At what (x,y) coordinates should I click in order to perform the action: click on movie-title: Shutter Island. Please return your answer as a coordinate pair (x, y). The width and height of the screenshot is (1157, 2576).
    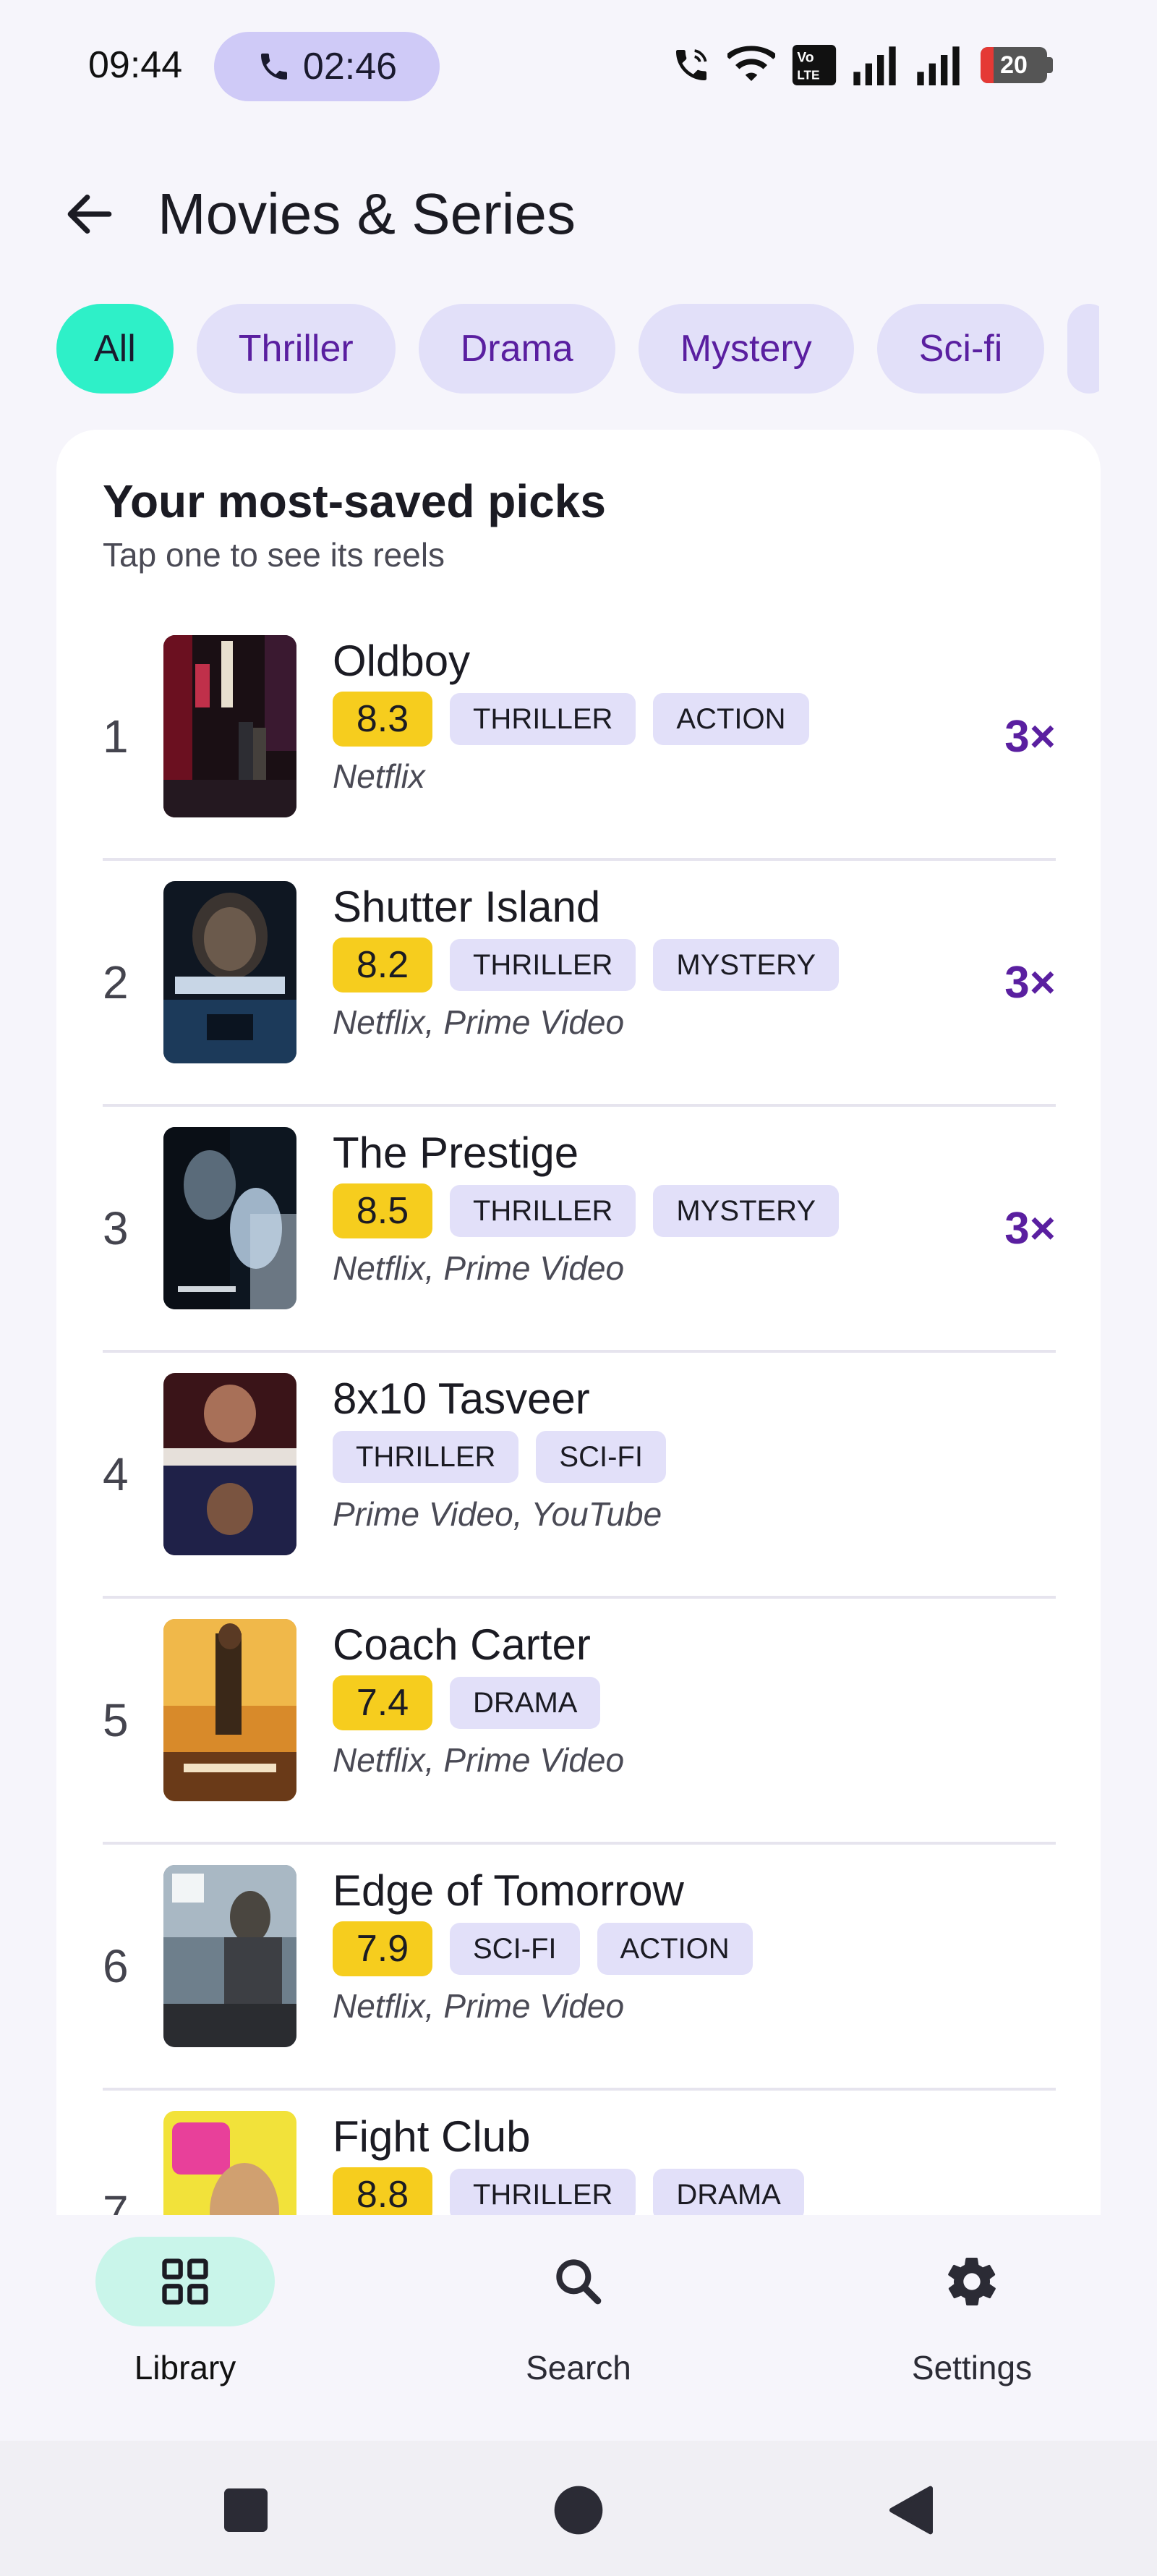
    Looking at the image, I should click on (467, 907).